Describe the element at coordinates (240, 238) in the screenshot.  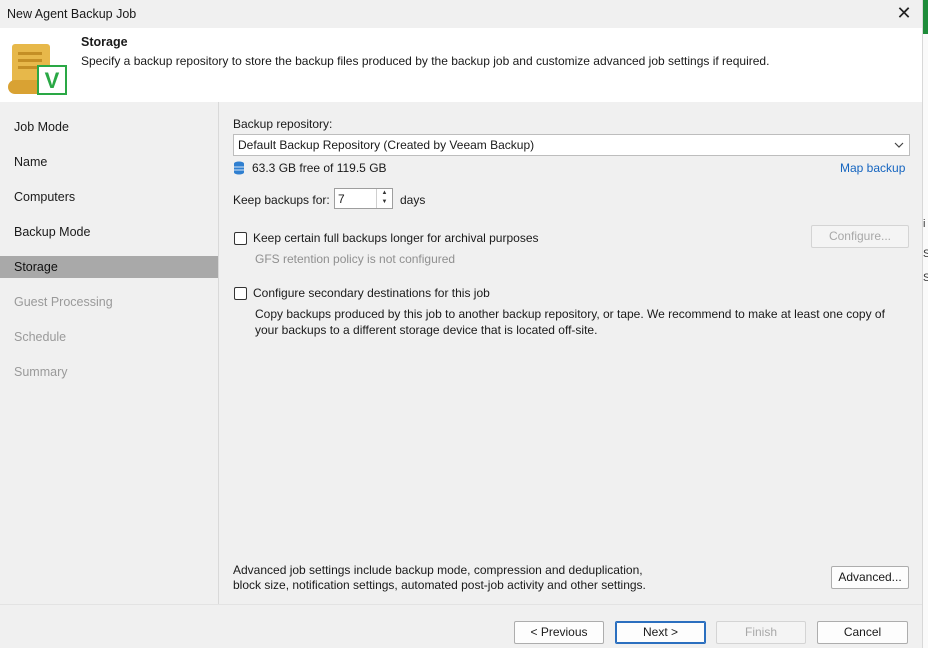
I see `gfs-checkbox` at that location.